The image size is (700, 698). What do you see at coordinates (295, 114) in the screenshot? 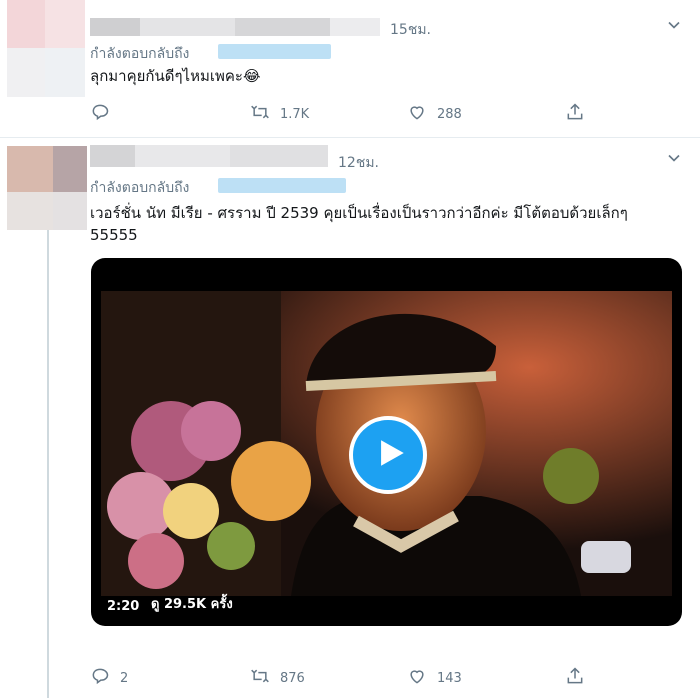
I see `retweet-count: 1.7K` at bounding box center [295, 114].